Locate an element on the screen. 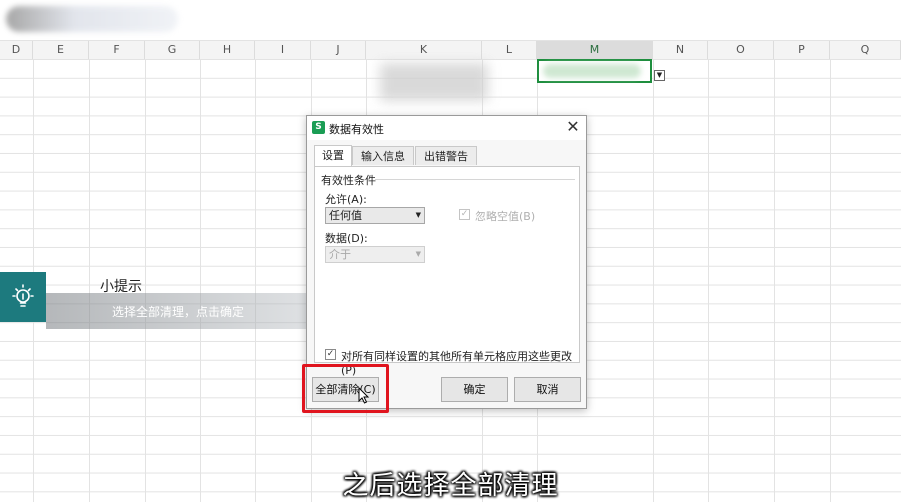 Image resolution: width=901 pixels, height=502 pixels. blurred-cell-content is located at coordinates (434, 82).